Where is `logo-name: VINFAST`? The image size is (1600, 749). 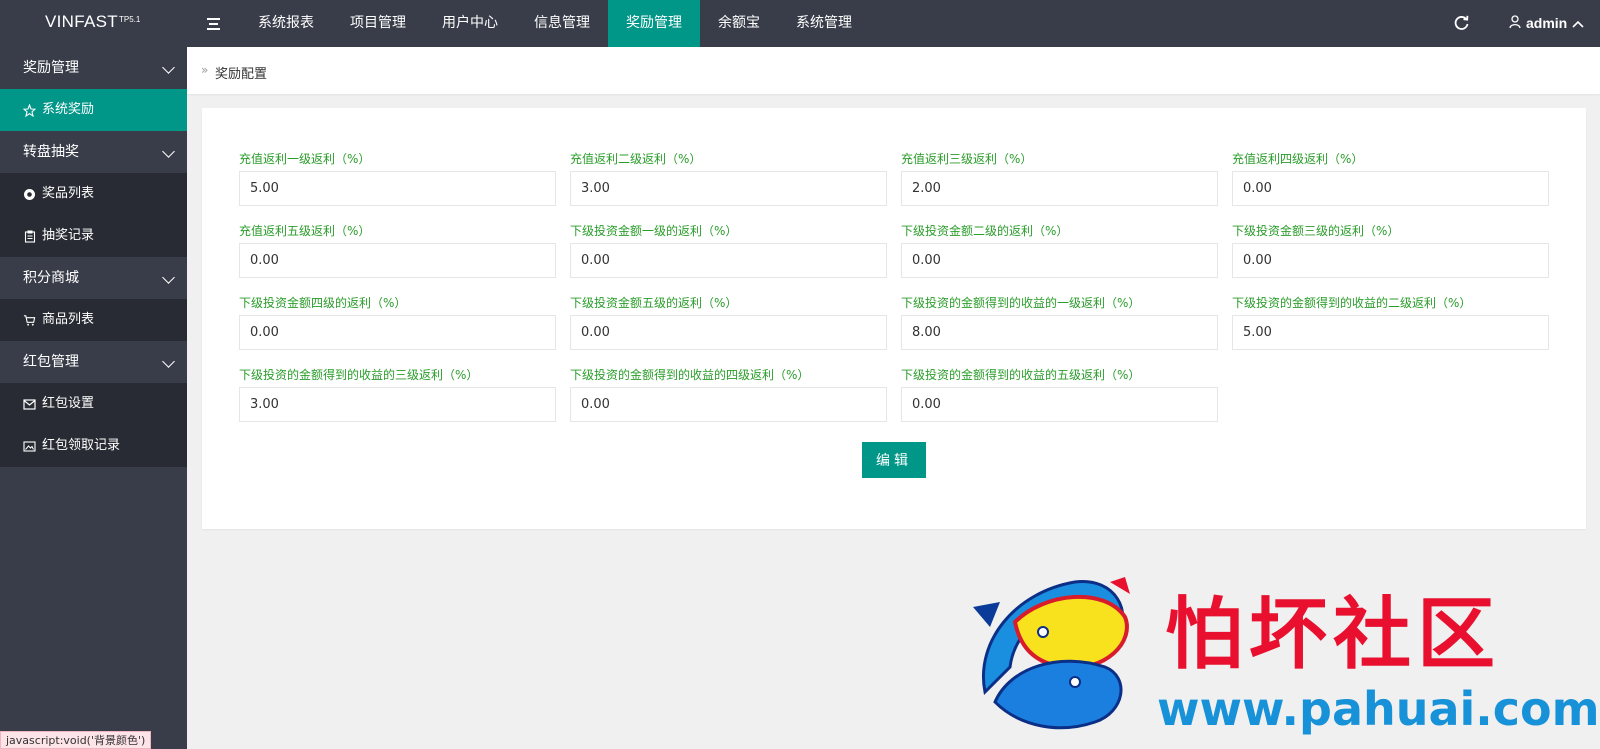
logo-name: VINFAST is located at coordinates (81, 21).